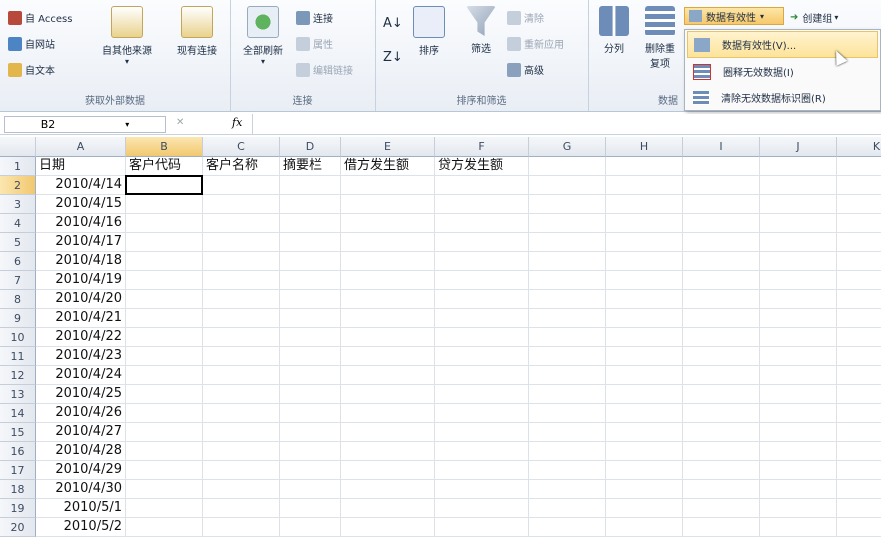 This screenshot has width=881, height=539. I want to click on cell-e12, so click(388, 375).